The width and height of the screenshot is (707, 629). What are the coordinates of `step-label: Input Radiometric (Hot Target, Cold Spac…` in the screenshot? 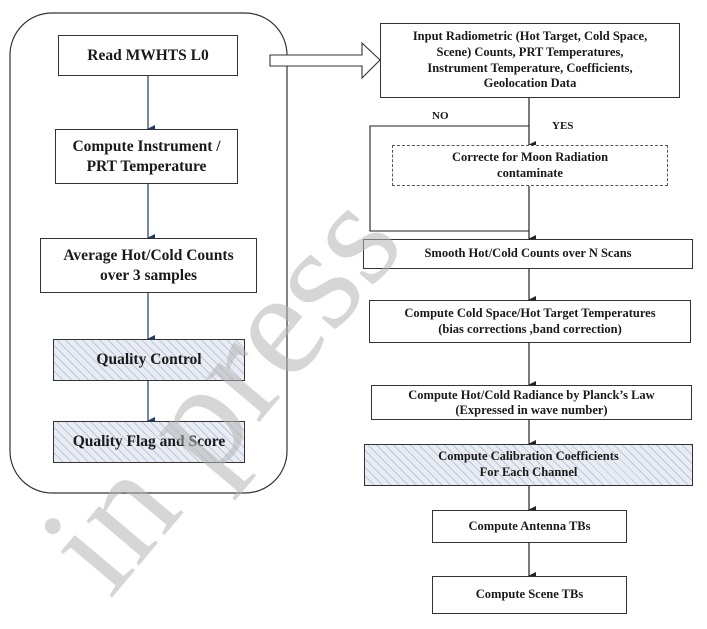 It's located at (530, 36).